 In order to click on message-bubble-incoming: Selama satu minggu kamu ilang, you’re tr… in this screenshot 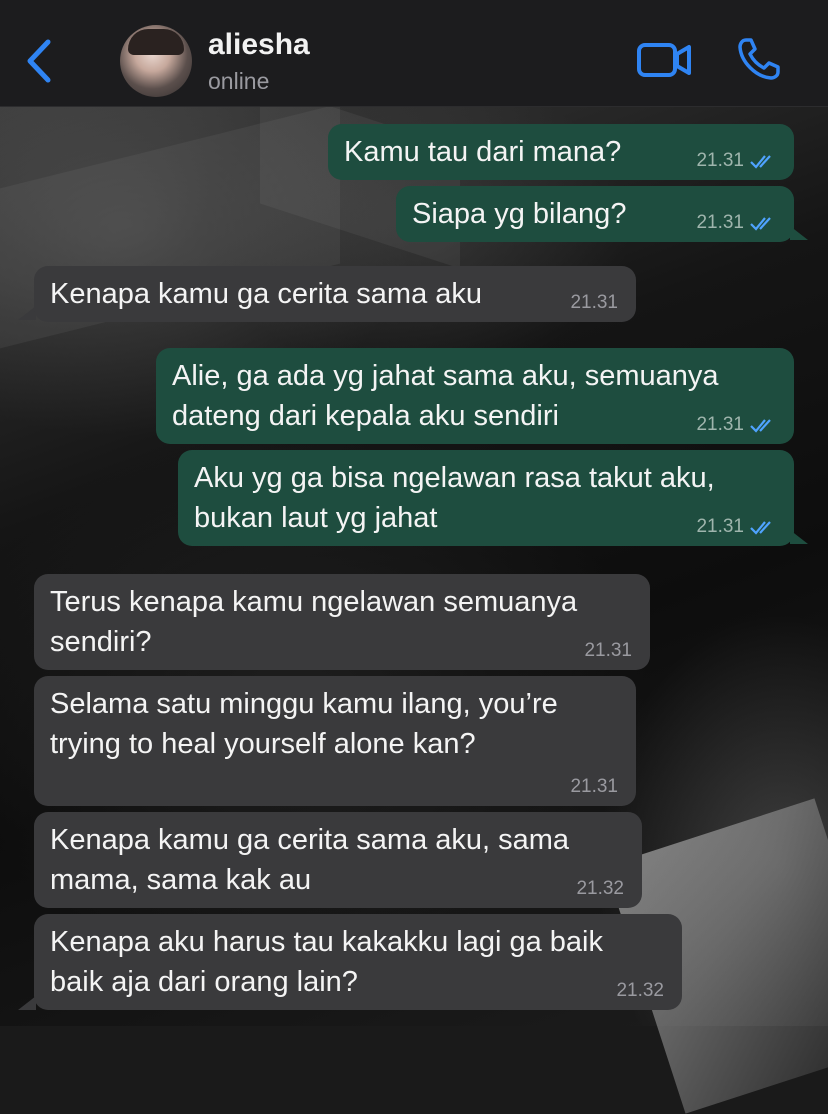, I will do `click(335, 741)`.